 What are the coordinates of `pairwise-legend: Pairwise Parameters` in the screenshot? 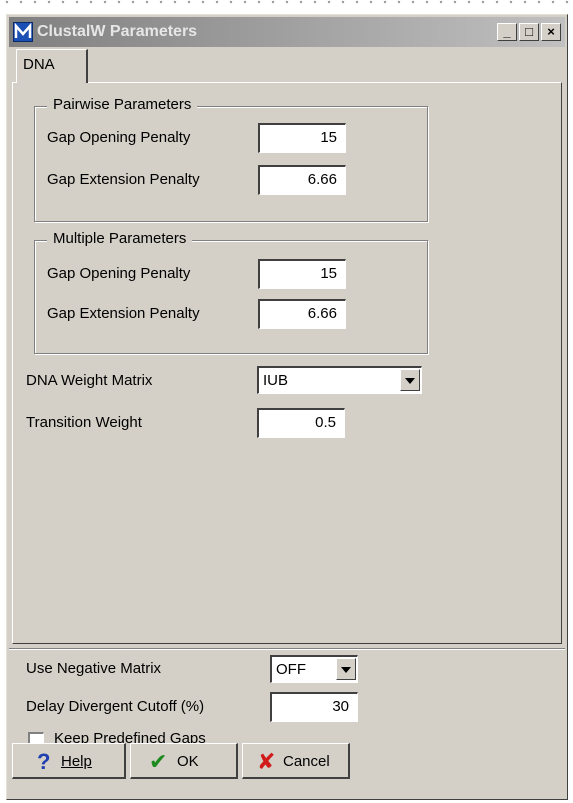 It's located at (122, 104).